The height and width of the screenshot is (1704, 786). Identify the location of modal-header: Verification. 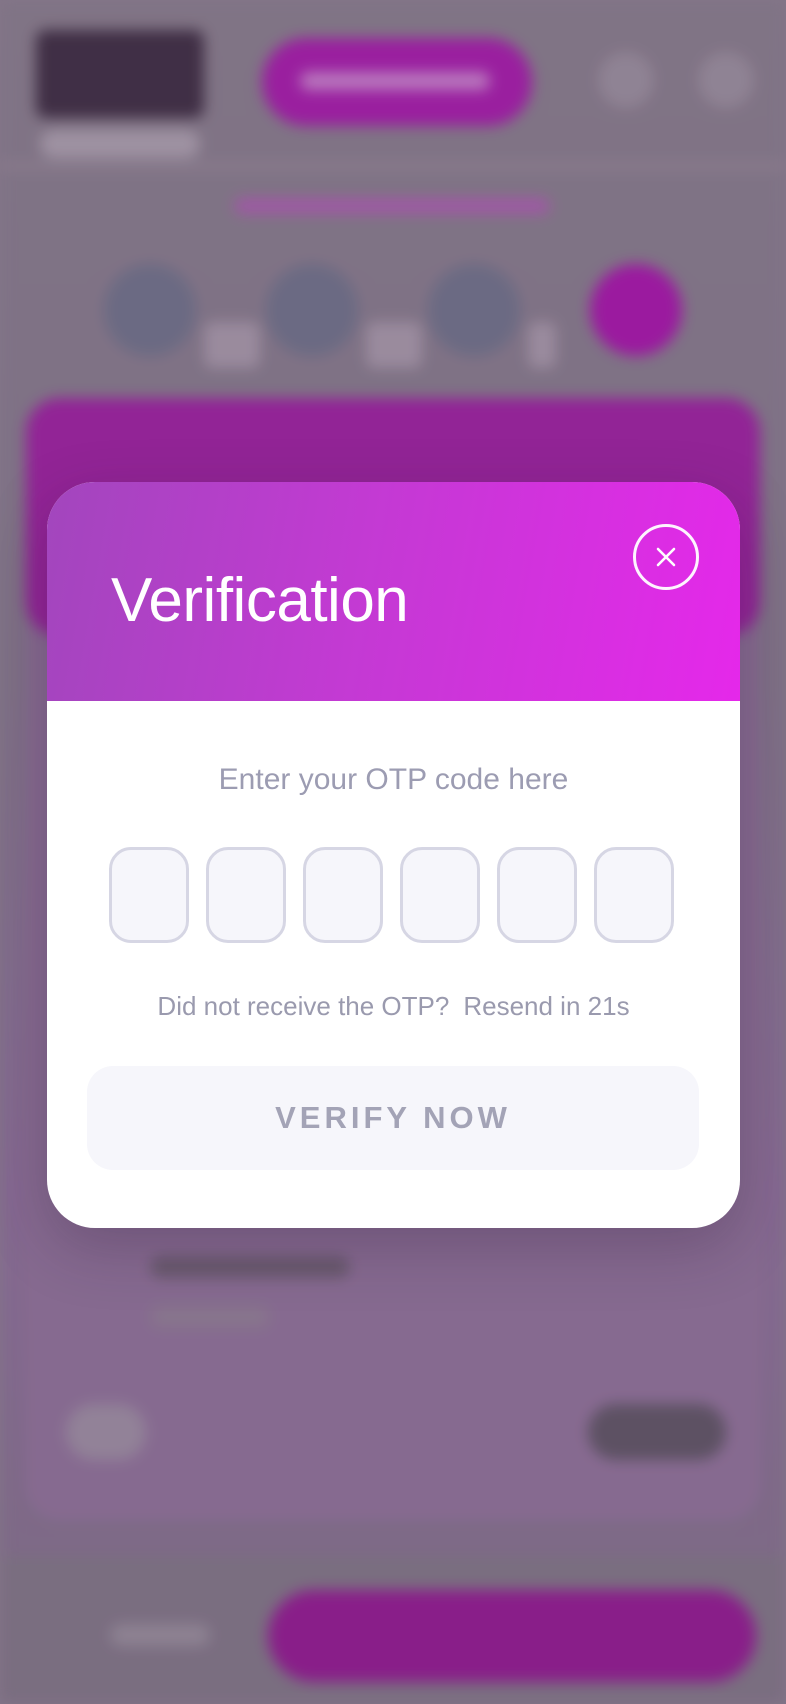
(393, 591).